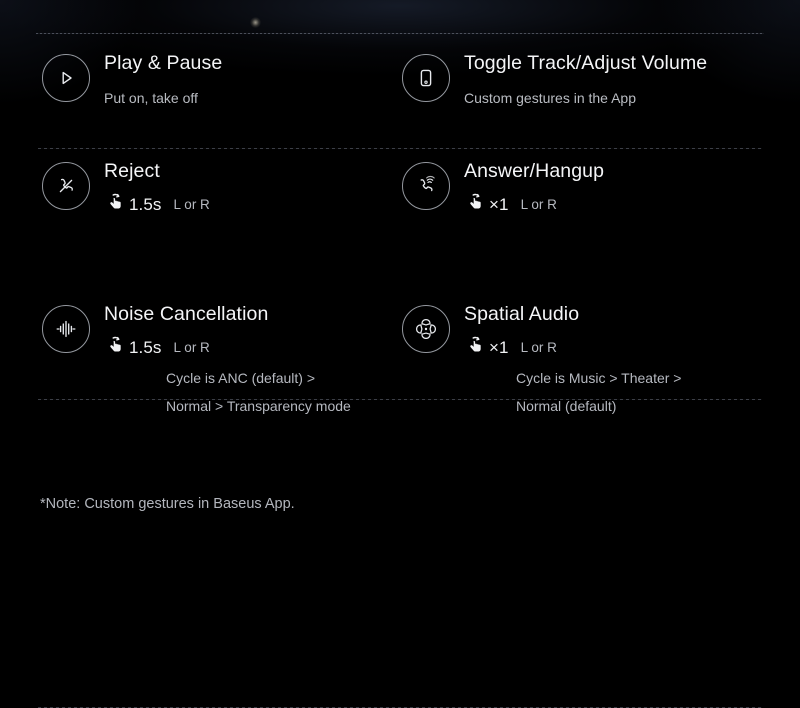  I want to click on feature-subtitle: Put on, take off, so click(151, 98).